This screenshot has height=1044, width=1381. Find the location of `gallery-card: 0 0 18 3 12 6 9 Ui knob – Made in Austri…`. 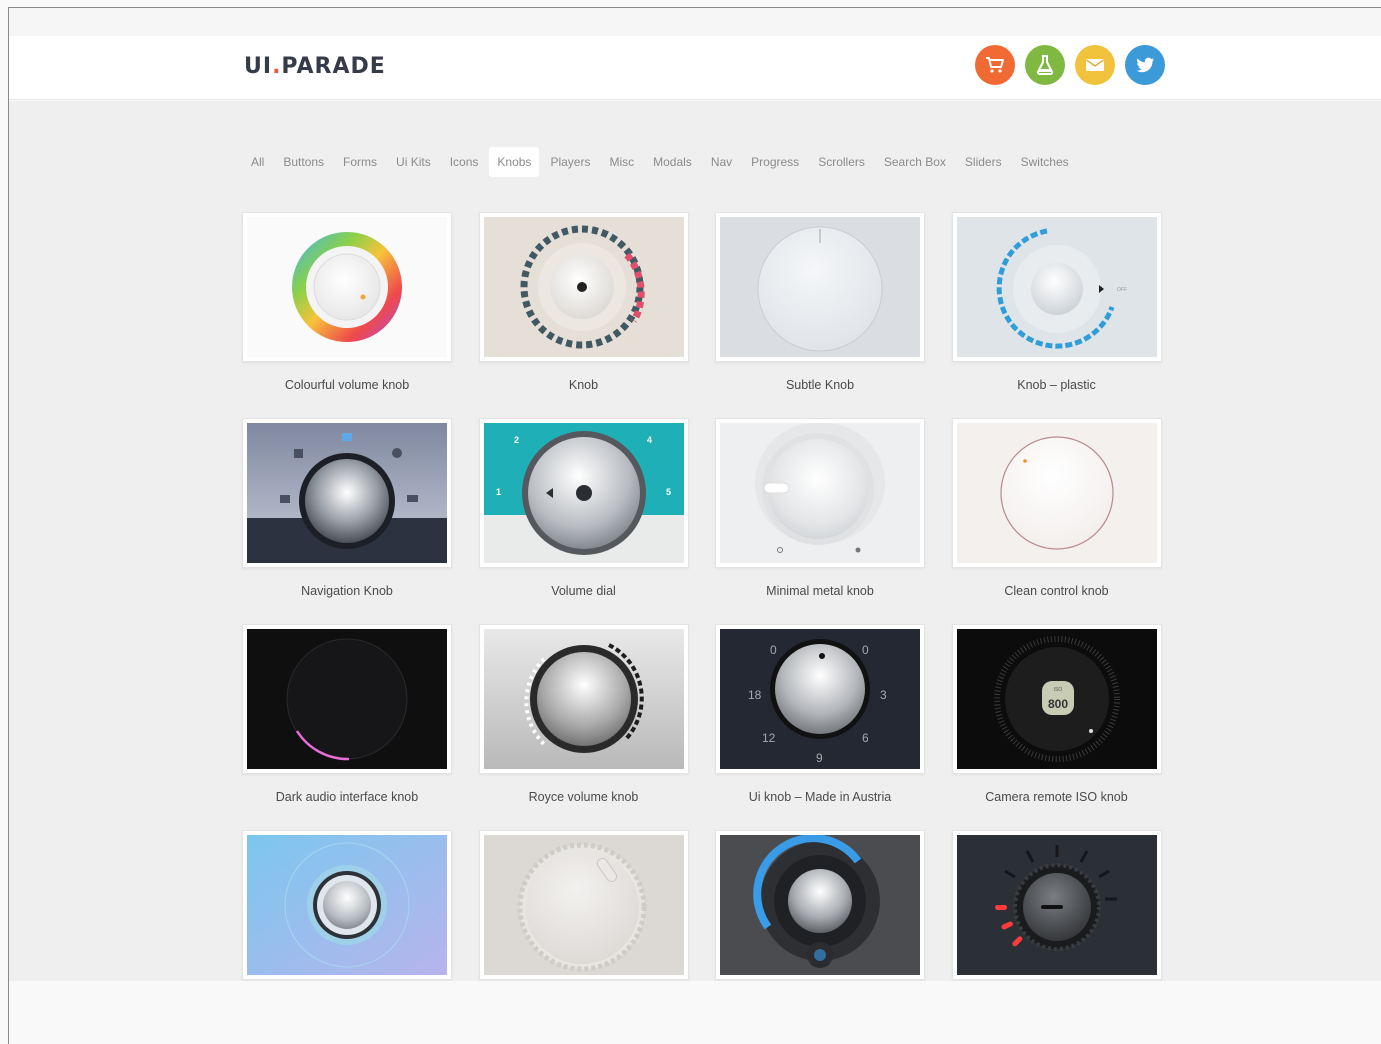

gallery-card: 0 0 18 3 12 6 9 Ui knob – Made in Austri… is located at coordinates (820, 727).